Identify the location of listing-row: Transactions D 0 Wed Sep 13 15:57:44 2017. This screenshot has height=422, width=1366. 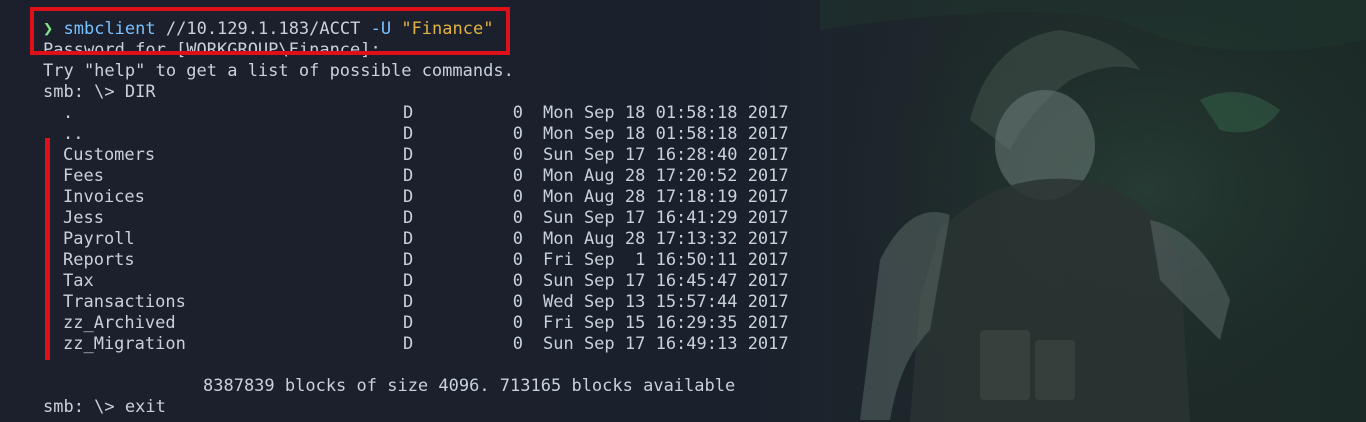
(493, 302).